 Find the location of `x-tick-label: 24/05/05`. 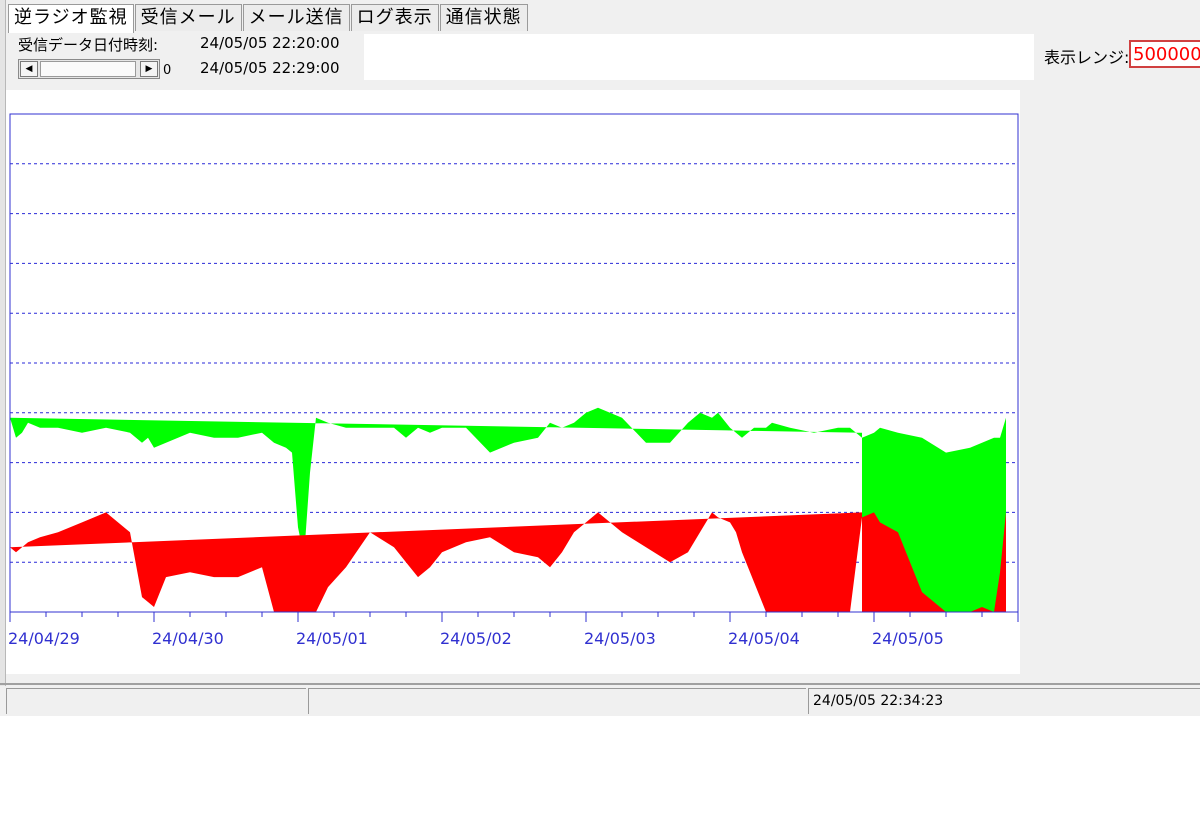

x-tick-label: 24/05/05 is located at coordinates (908, 638).